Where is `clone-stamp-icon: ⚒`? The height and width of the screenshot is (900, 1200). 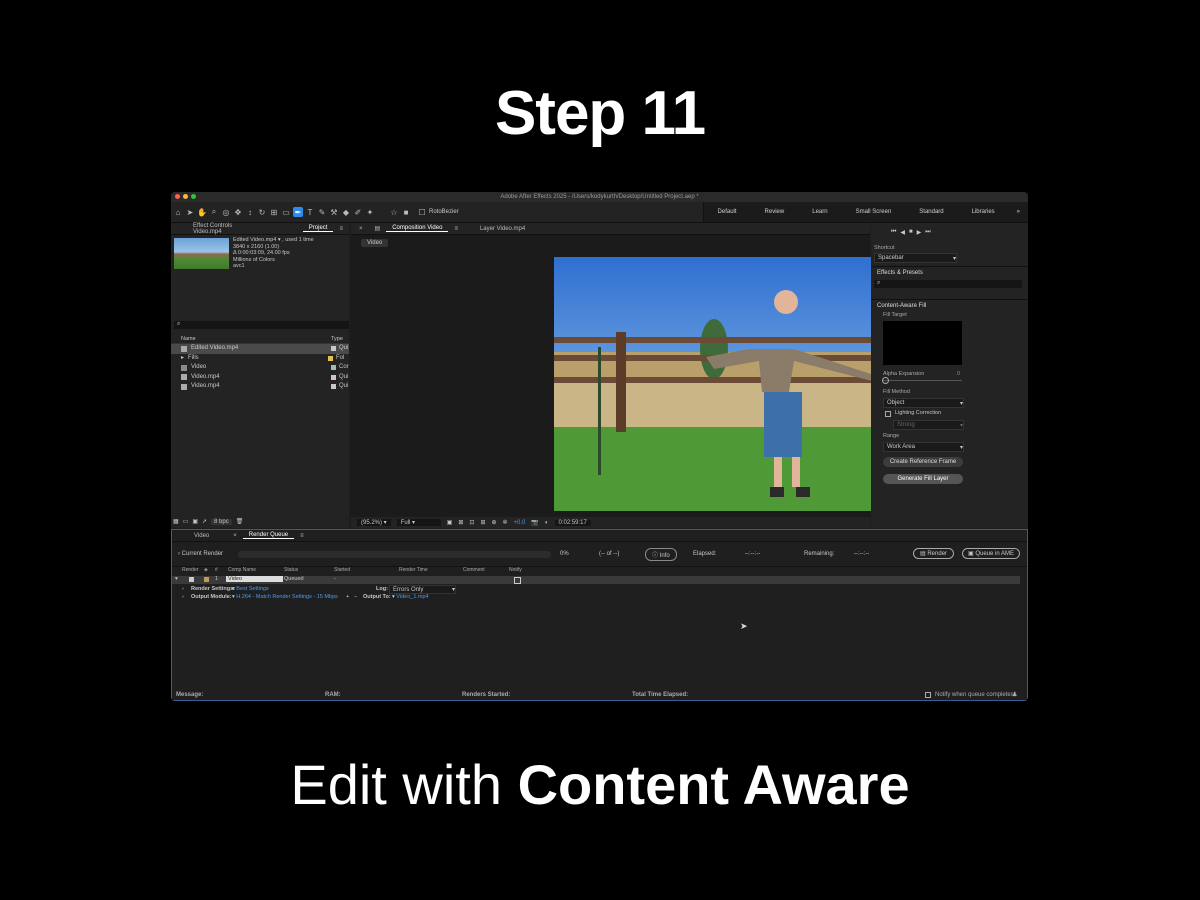
clone-stamp-icon: ⚒ is located at coordinates (334, 212).